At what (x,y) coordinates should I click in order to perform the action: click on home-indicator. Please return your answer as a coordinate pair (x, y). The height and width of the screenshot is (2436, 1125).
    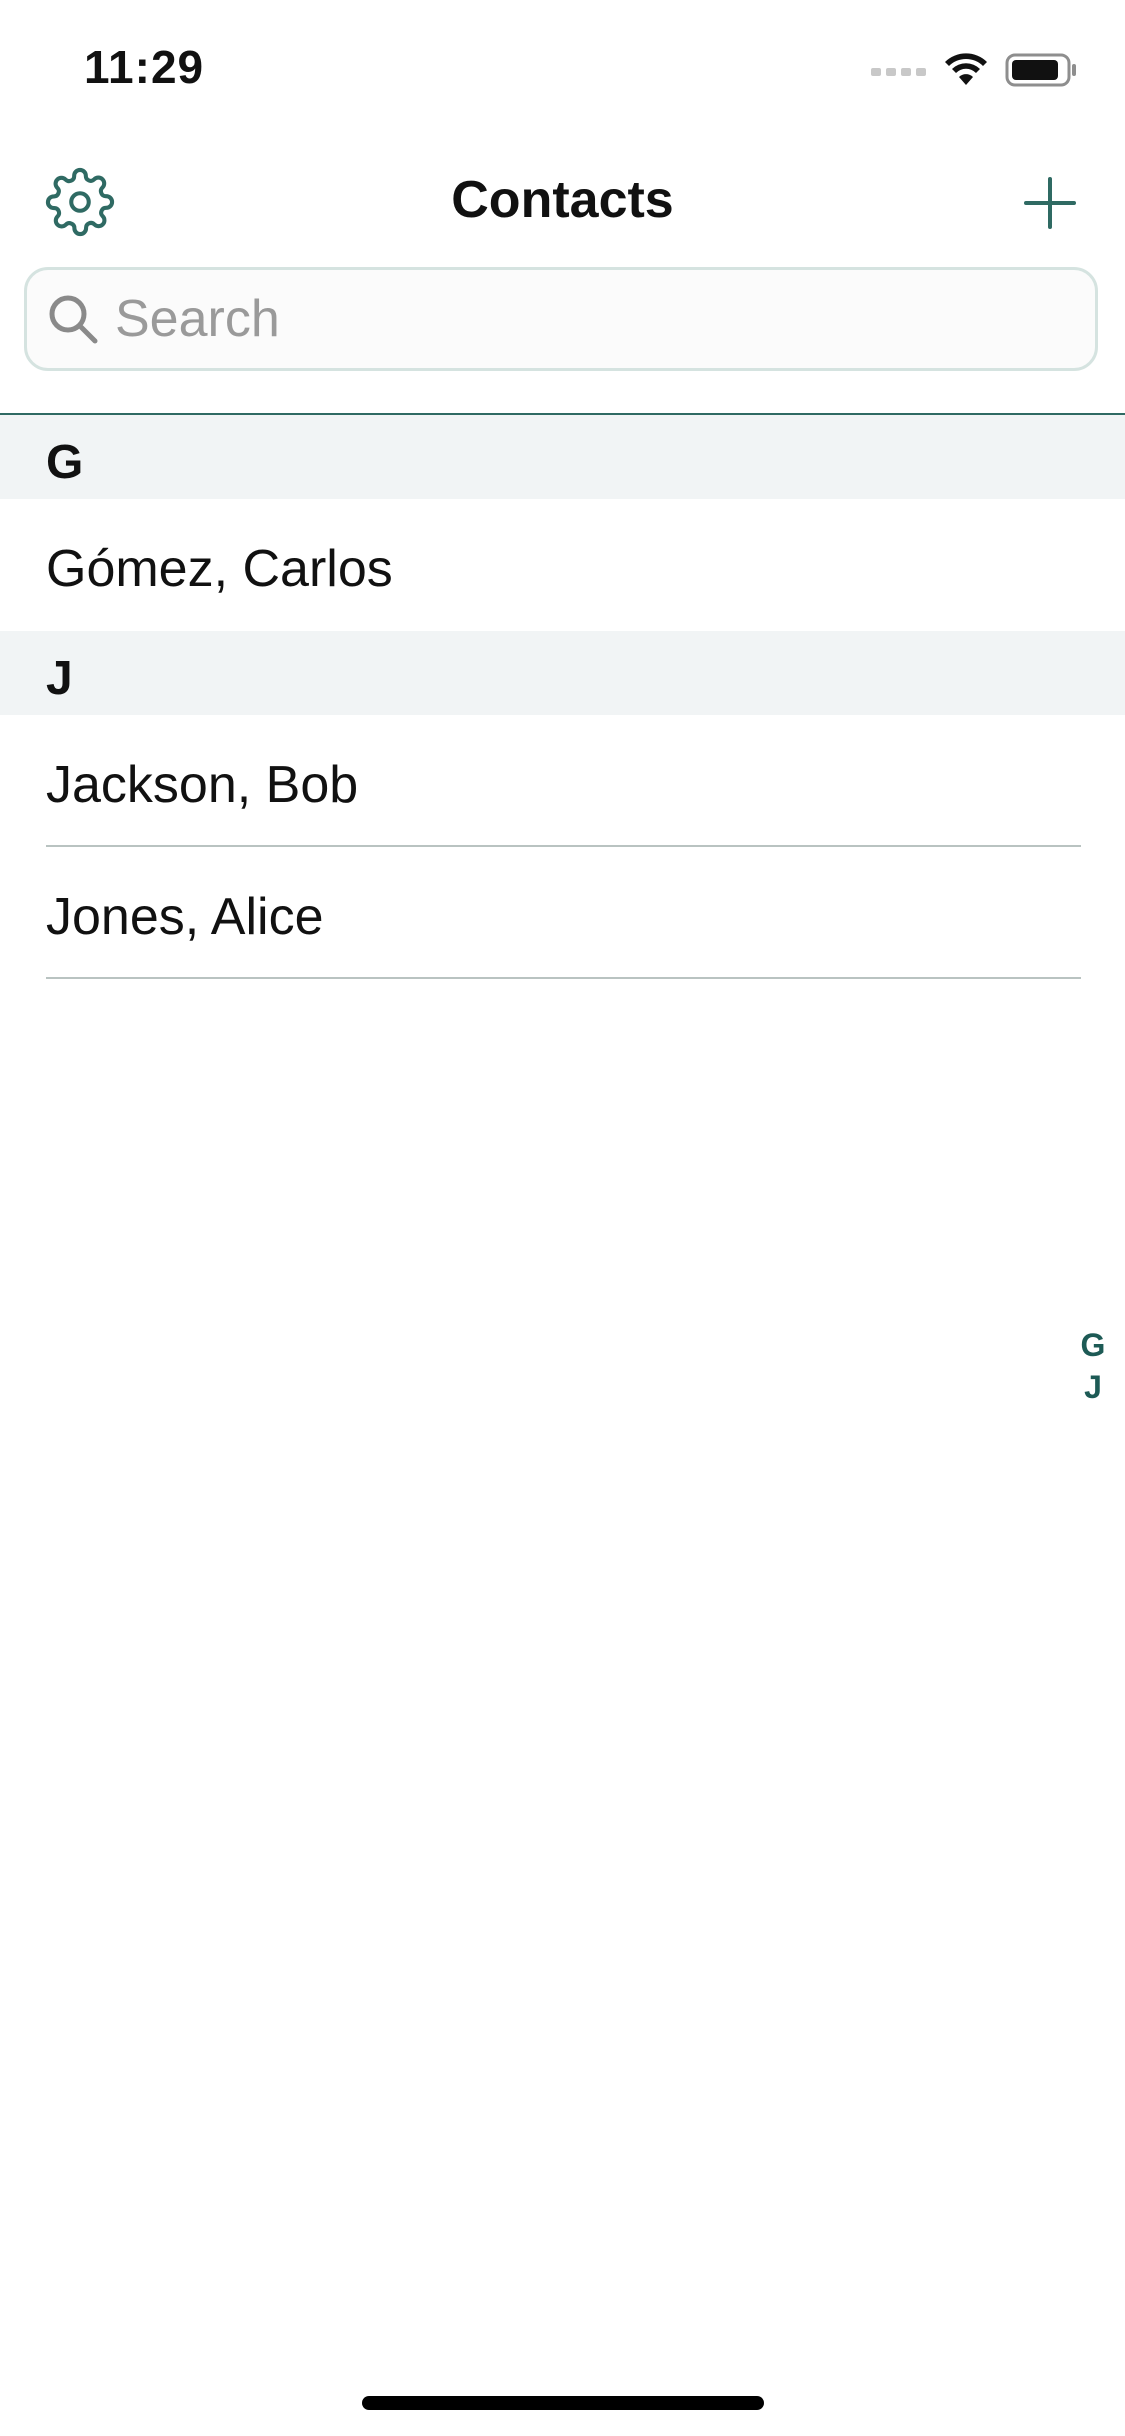
    Looking at the image, I should click on (563, 2403).